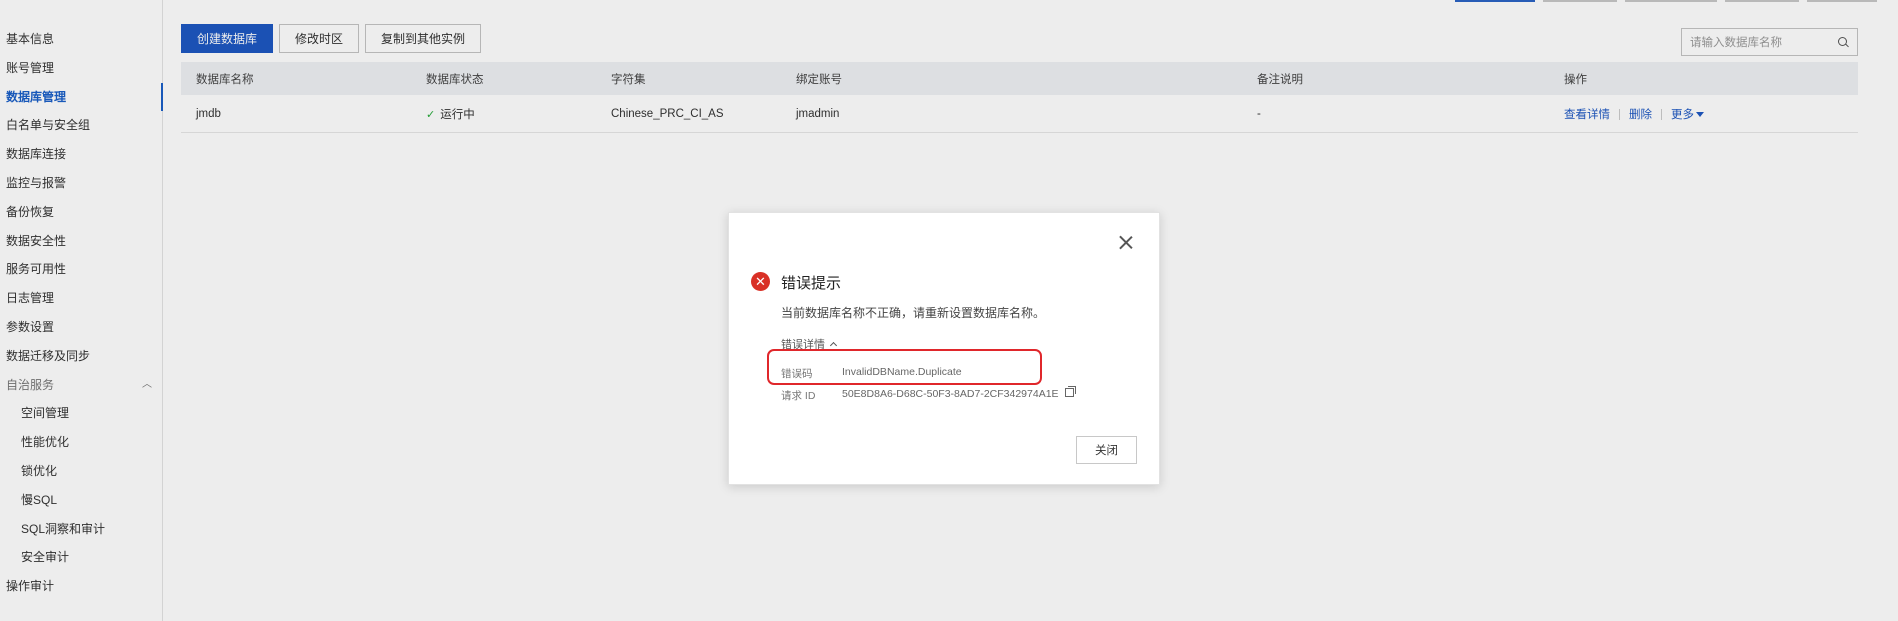  Describe the element at coordinates (833, 345) in the screenshot. I see `chevron-up-icon` at that location.